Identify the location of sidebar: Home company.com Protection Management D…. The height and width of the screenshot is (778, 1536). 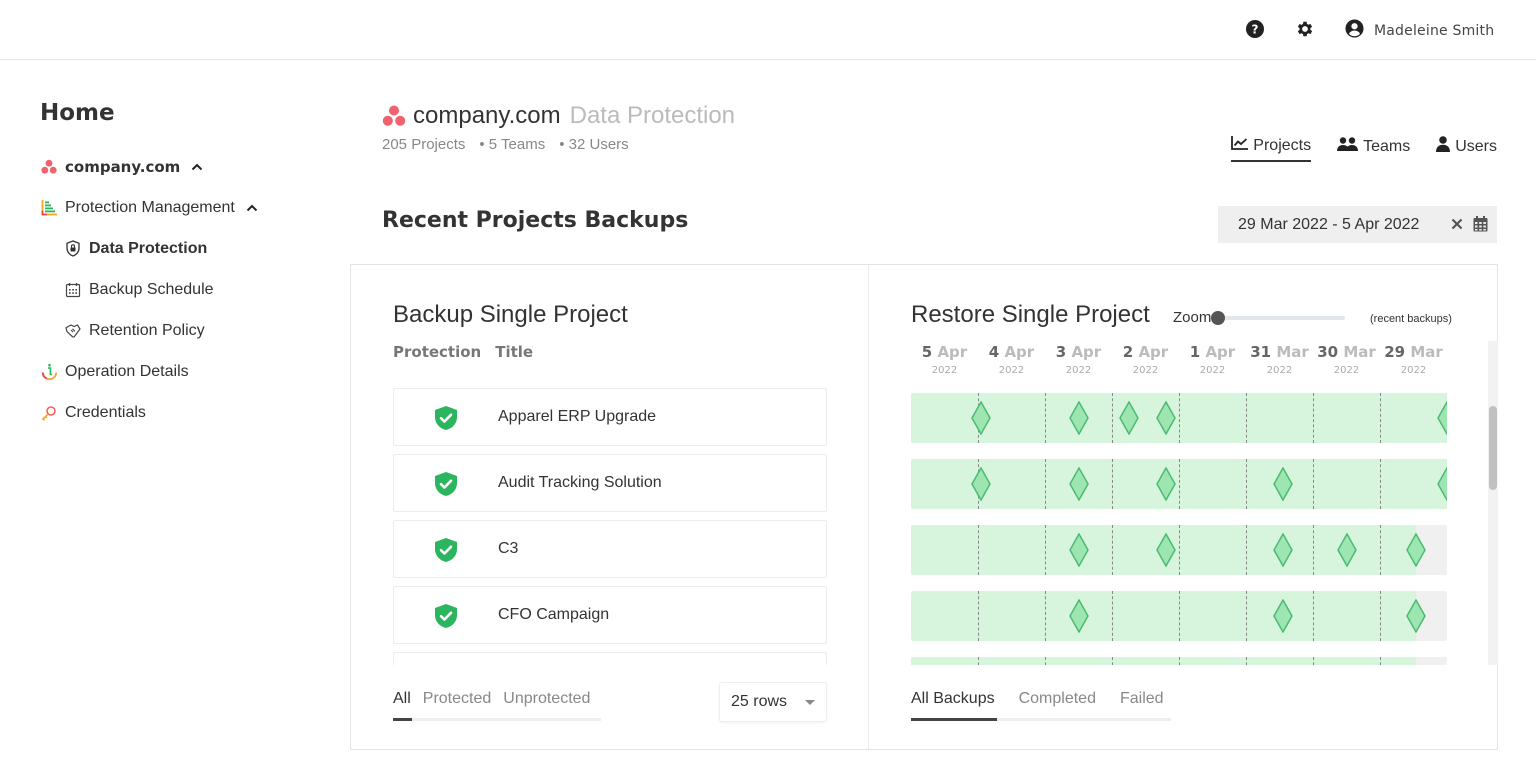
(185, 266).